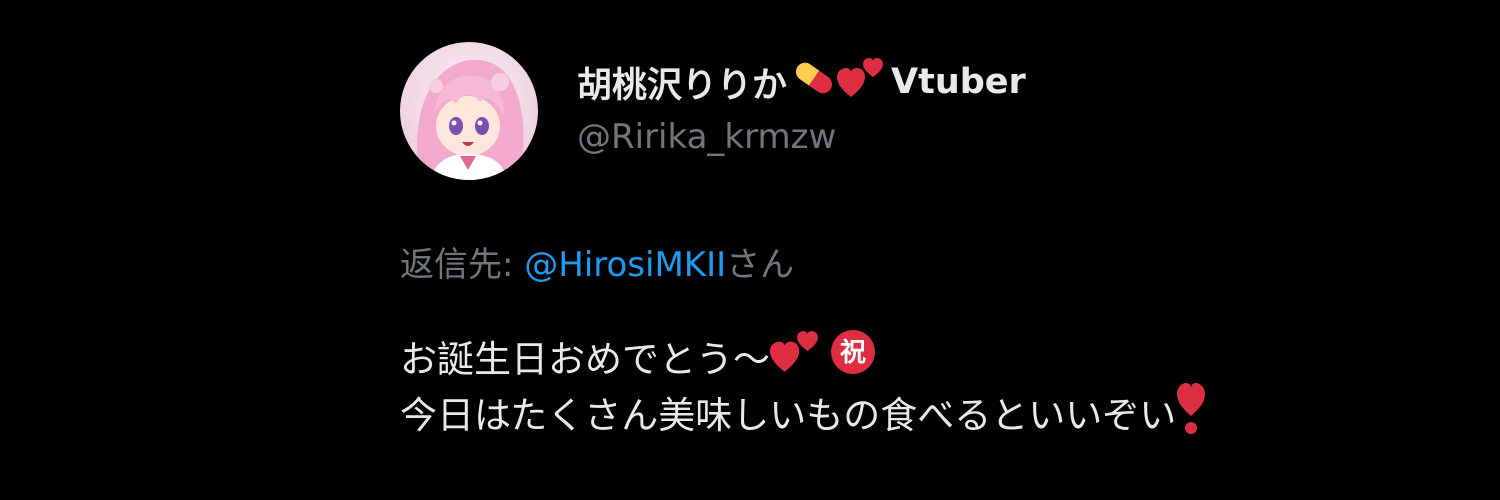 The height and width of the screenshot is (500, 1500). What do you see at coordinates (706, 137) in the screenshot?
I see `user-handle: @Ririka_krmzw` at bounding box center [706, 137].